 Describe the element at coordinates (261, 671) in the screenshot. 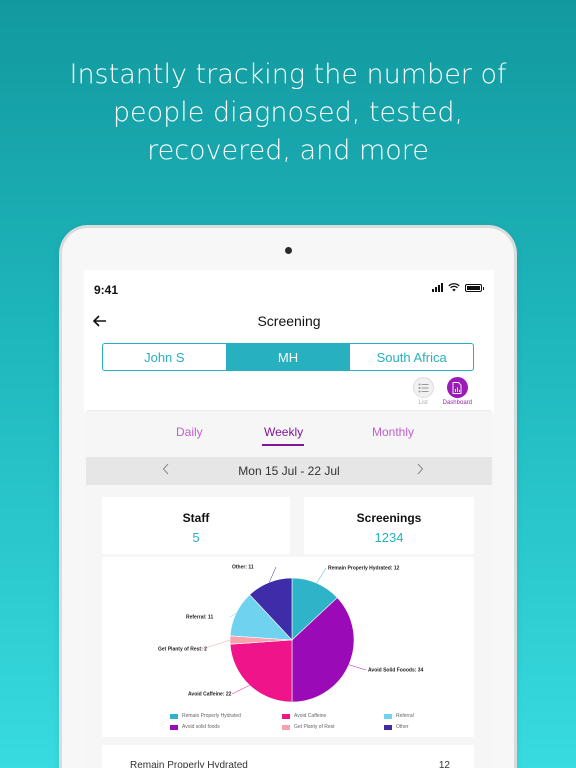

I see `pie-slice` at that location.